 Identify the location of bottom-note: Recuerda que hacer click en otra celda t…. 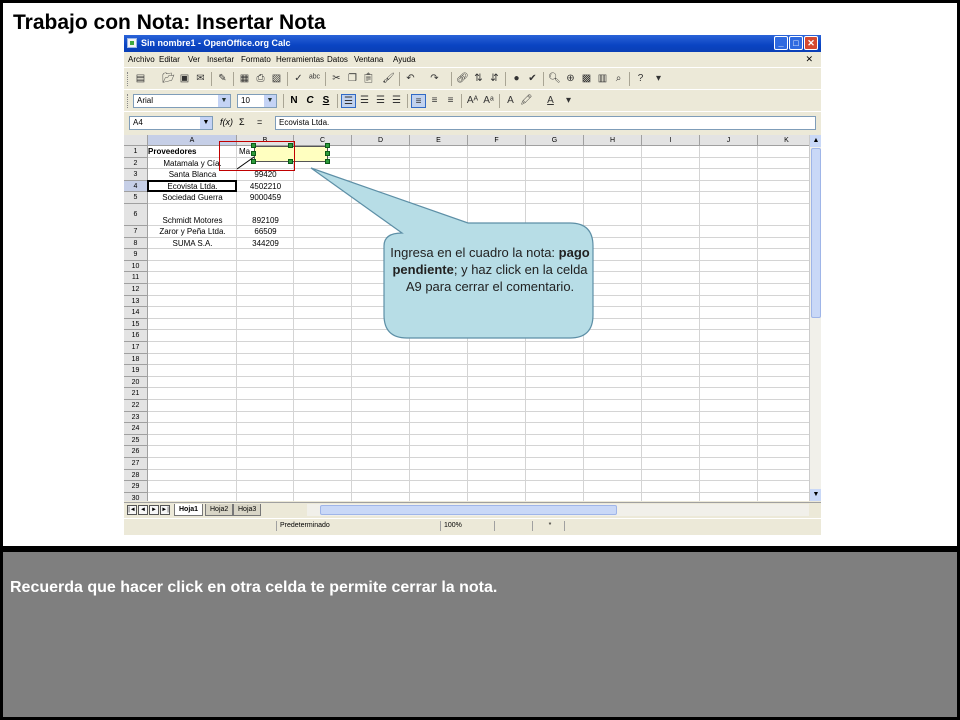
(254, 587).